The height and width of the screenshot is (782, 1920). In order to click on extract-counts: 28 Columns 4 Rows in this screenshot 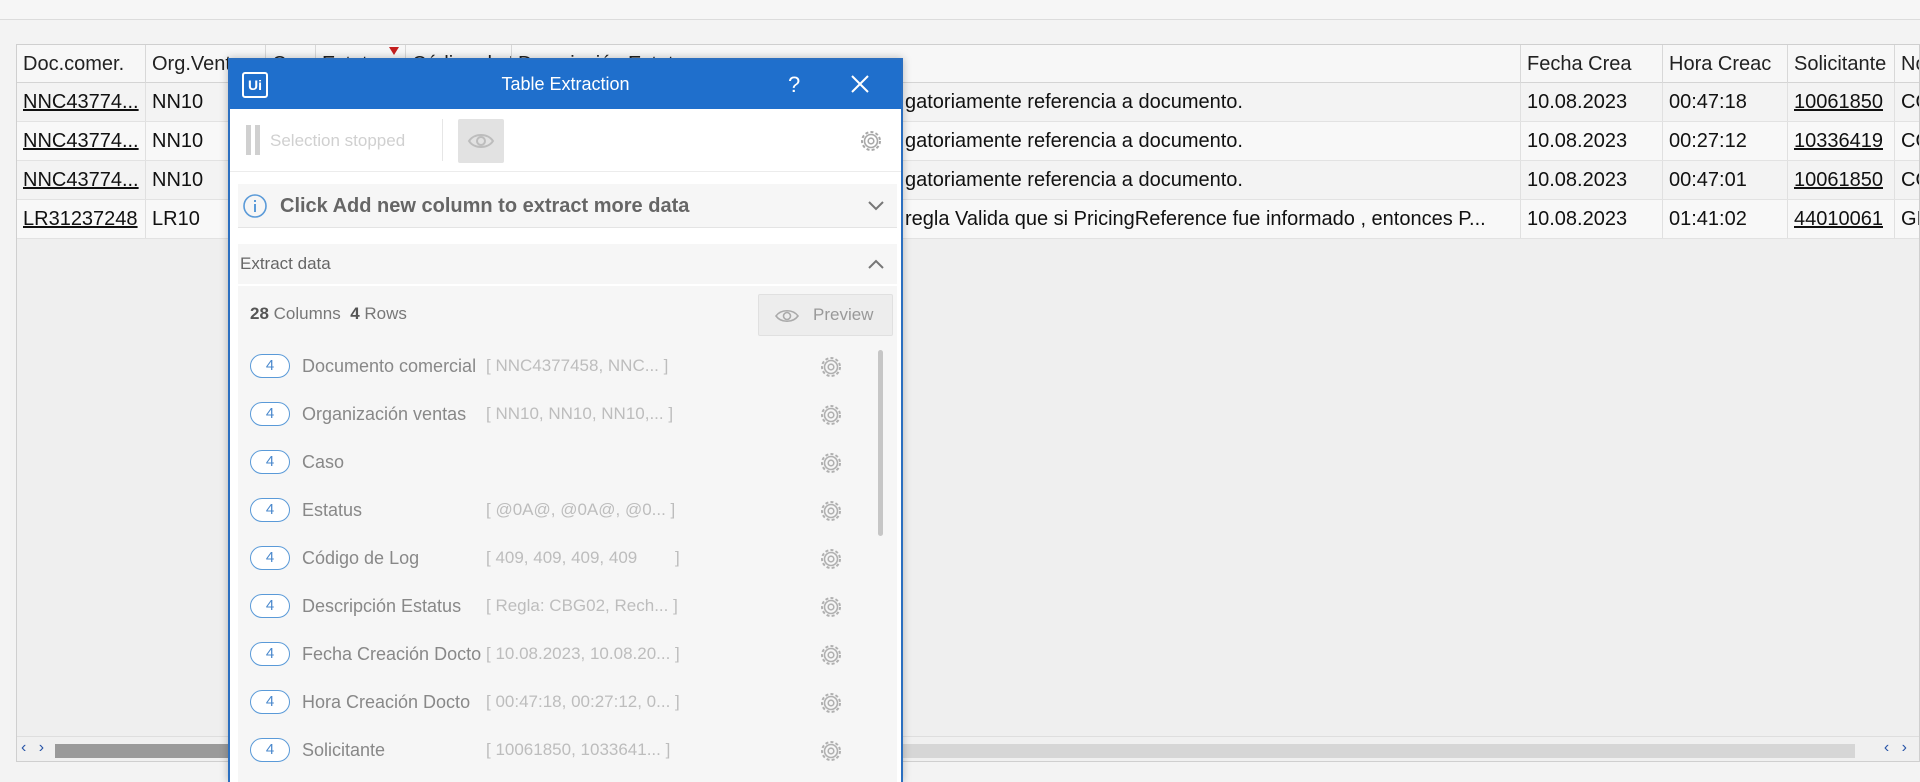, I will do `click(328, 314)`.